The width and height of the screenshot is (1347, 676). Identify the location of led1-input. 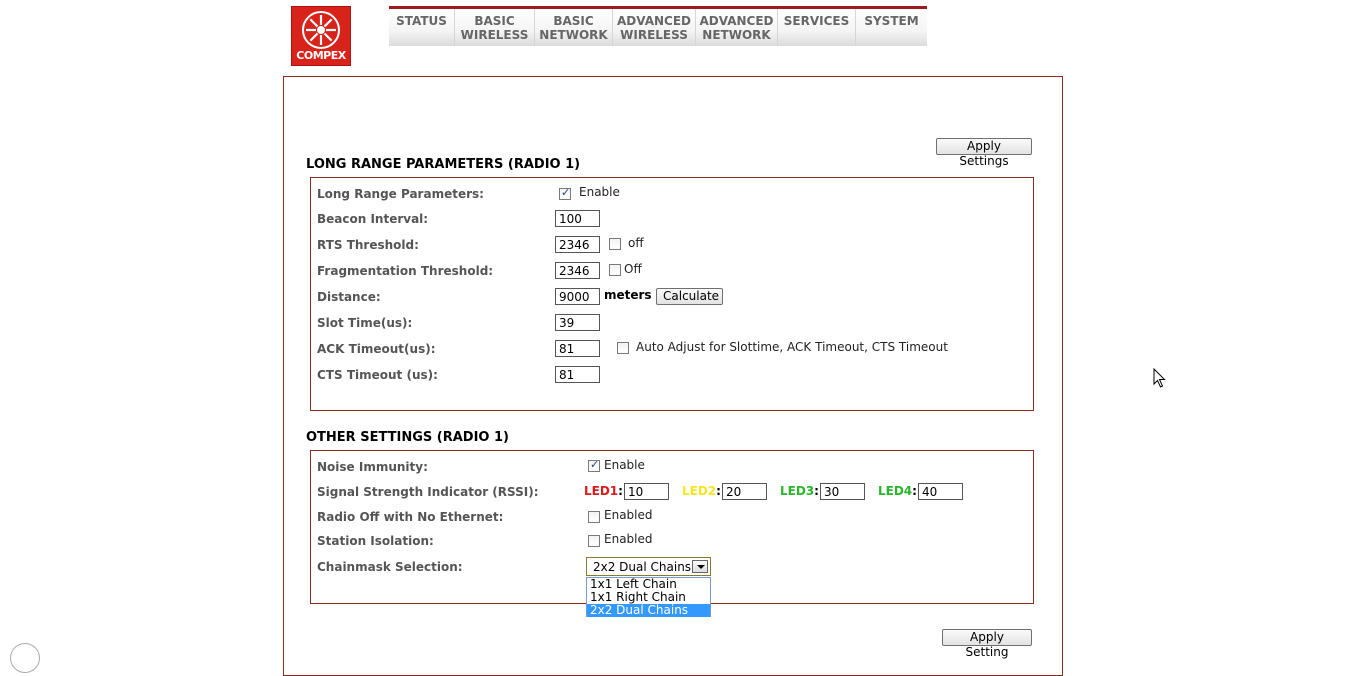
(646, 491).